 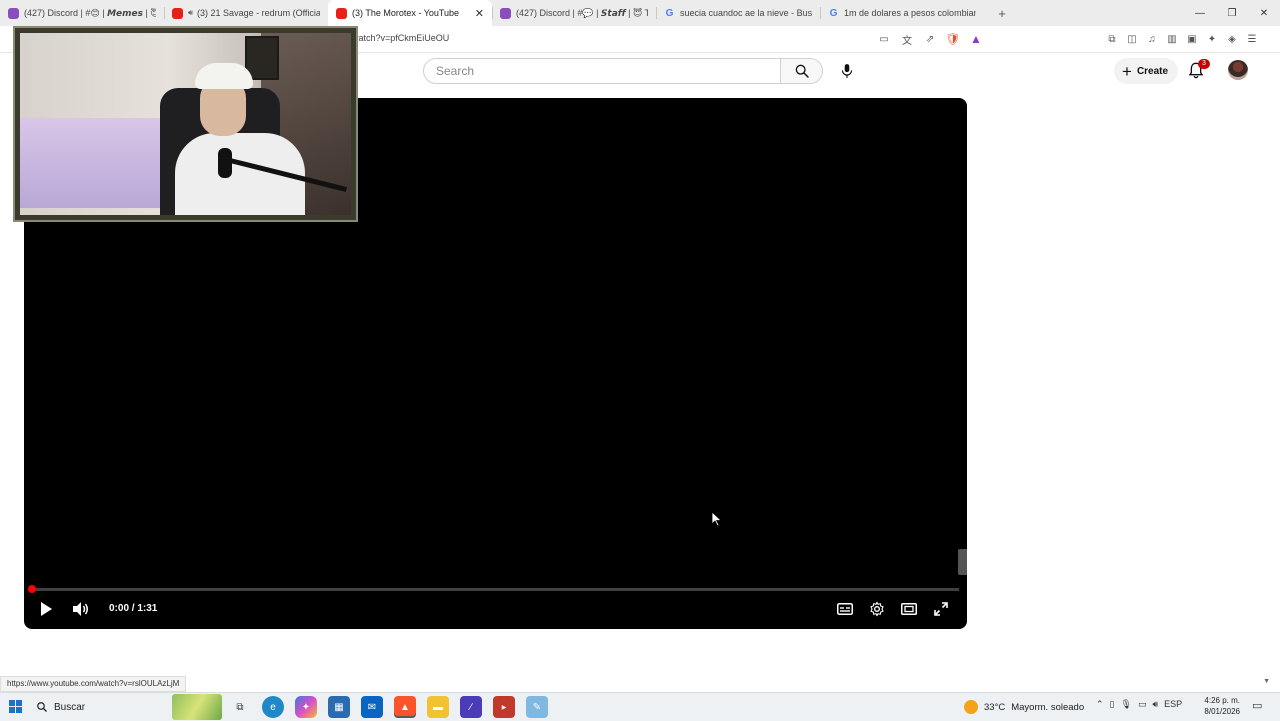 I want to click on copilot-icon: ✦, so click(x=306, y=707).